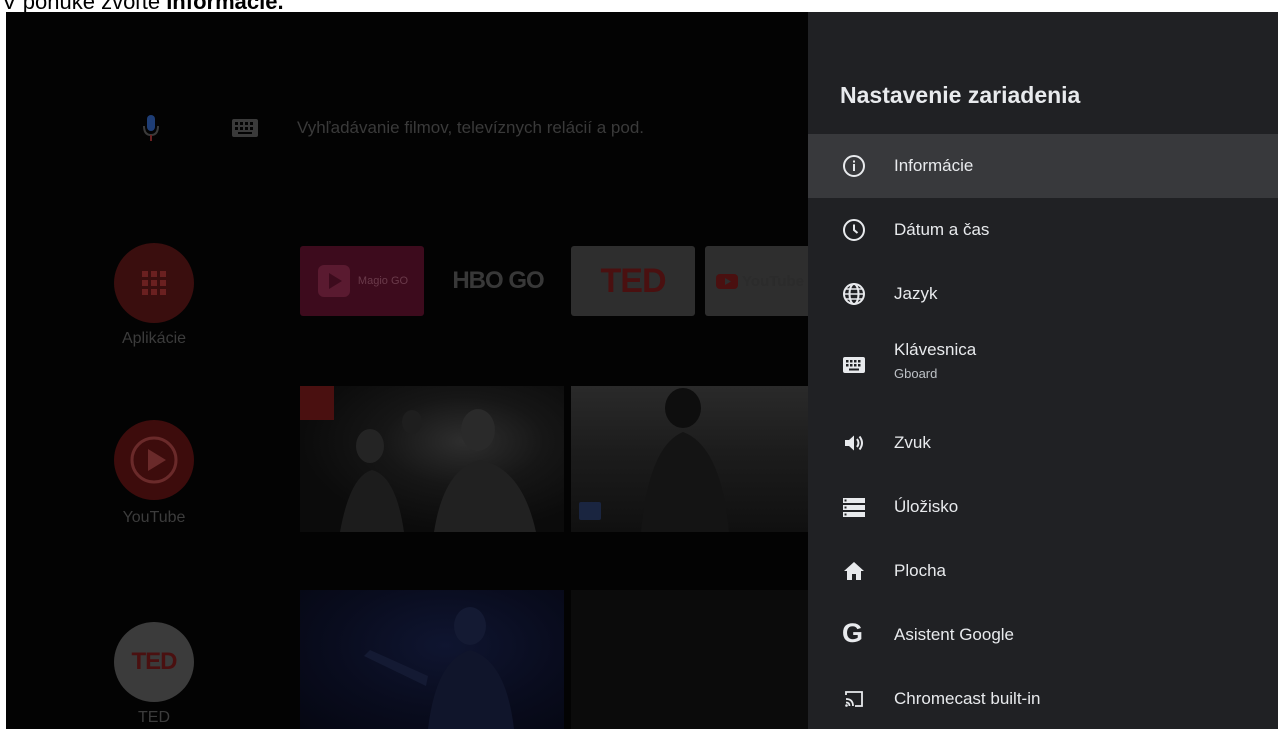 The width and height of the screenshot is (1278, 729). Describe the element at coordinates (854, 443) in the screenshot. I see `volume-icon` at that location.